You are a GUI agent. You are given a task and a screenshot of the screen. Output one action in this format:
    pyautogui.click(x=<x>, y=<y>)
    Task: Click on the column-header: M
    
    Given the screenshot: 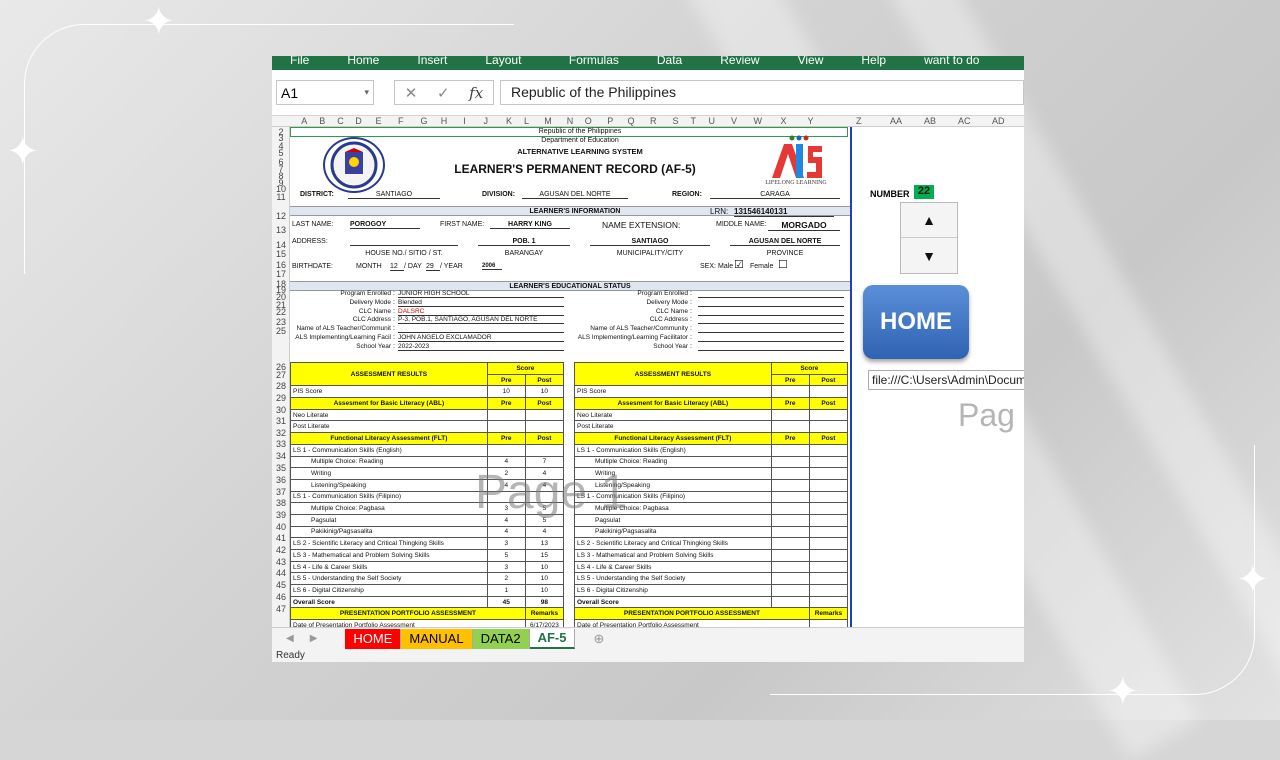 What is the action you would take?
    pyautogui.click(x=548, y=121)
    